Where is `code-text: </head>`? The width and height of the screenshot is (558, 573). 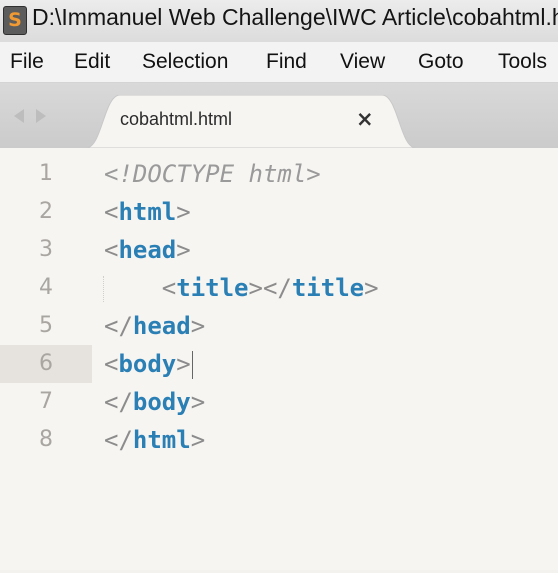 code-text: </head> is located at coordinates (154, 326).